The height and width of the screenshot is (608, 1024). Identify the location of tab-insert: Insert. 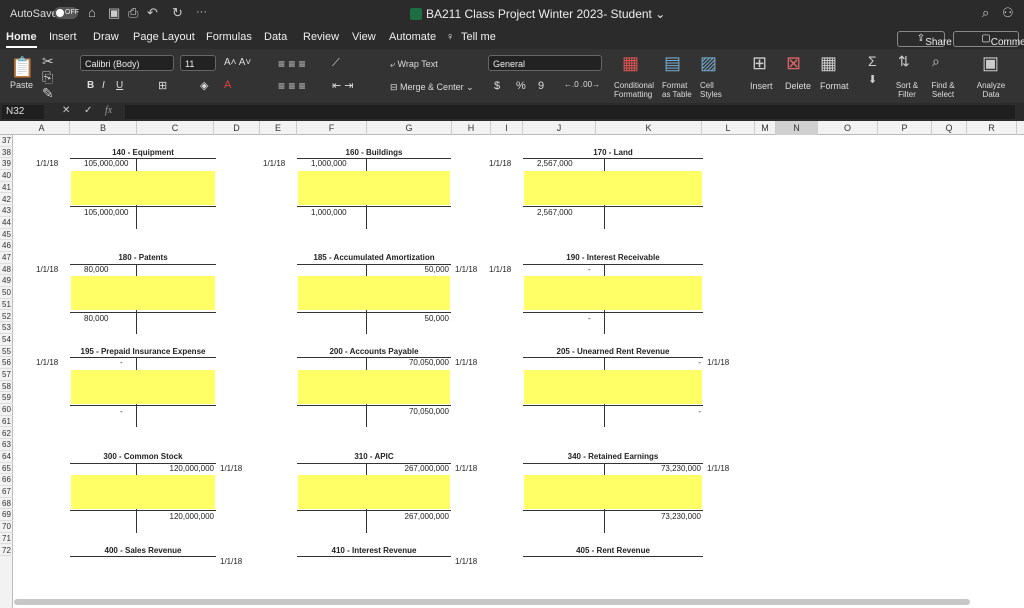
(63, 37).